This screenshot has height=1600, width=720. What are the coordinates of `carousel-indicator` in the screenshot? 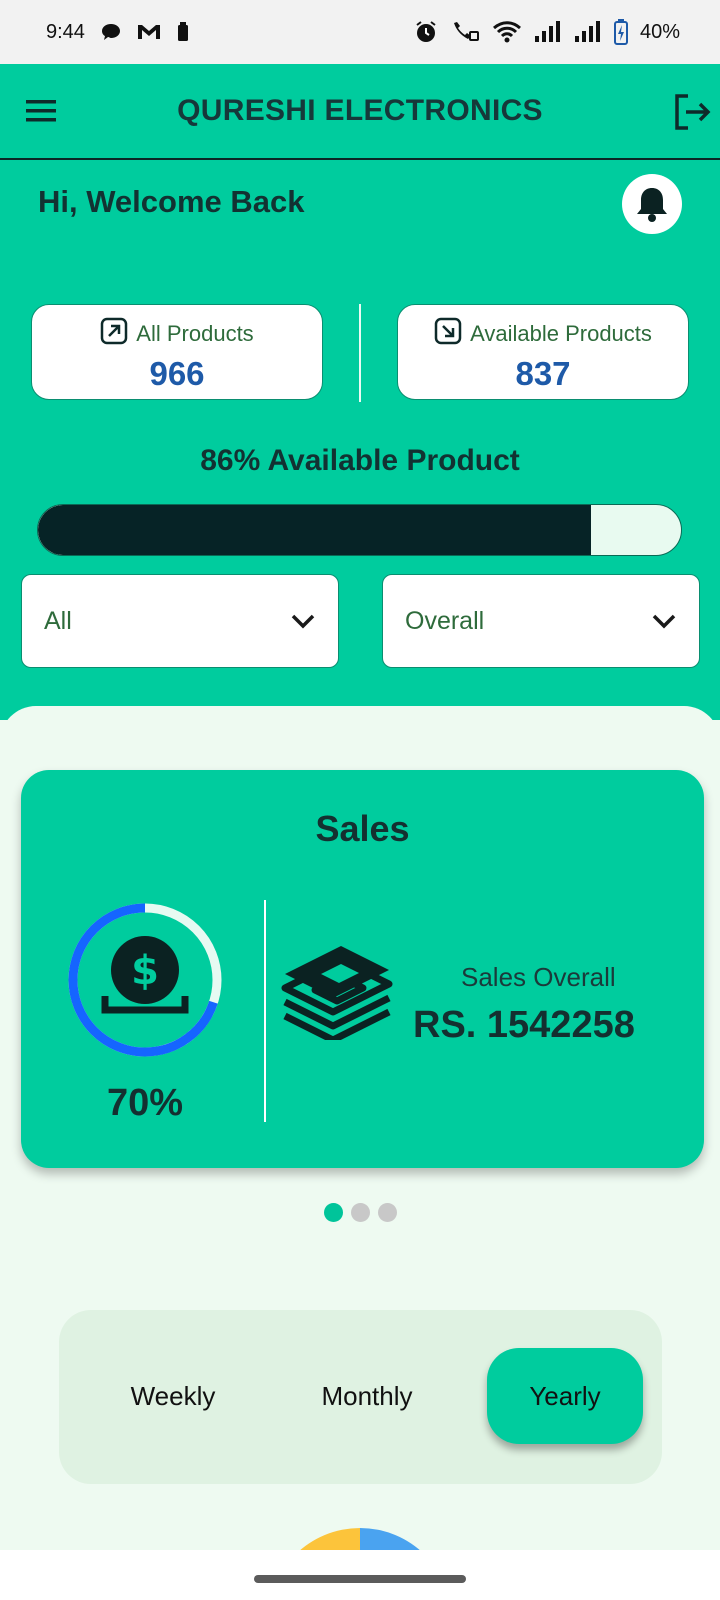 It's located at (360, 1212).